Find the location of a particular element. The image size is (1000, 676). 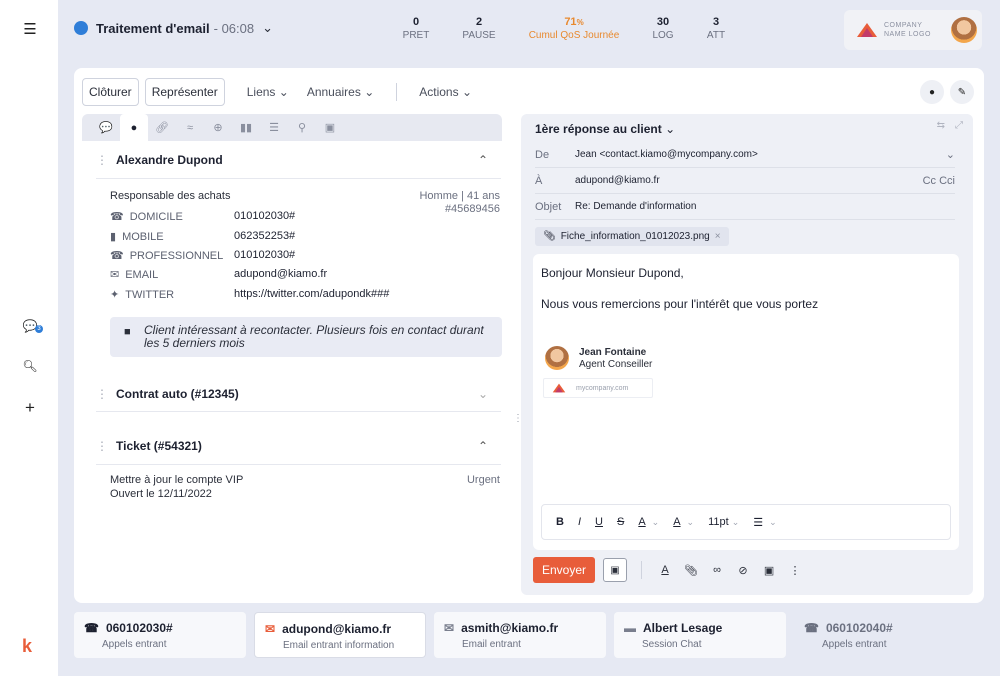

close-button: Clôturer is located at coordinates (110, 92).